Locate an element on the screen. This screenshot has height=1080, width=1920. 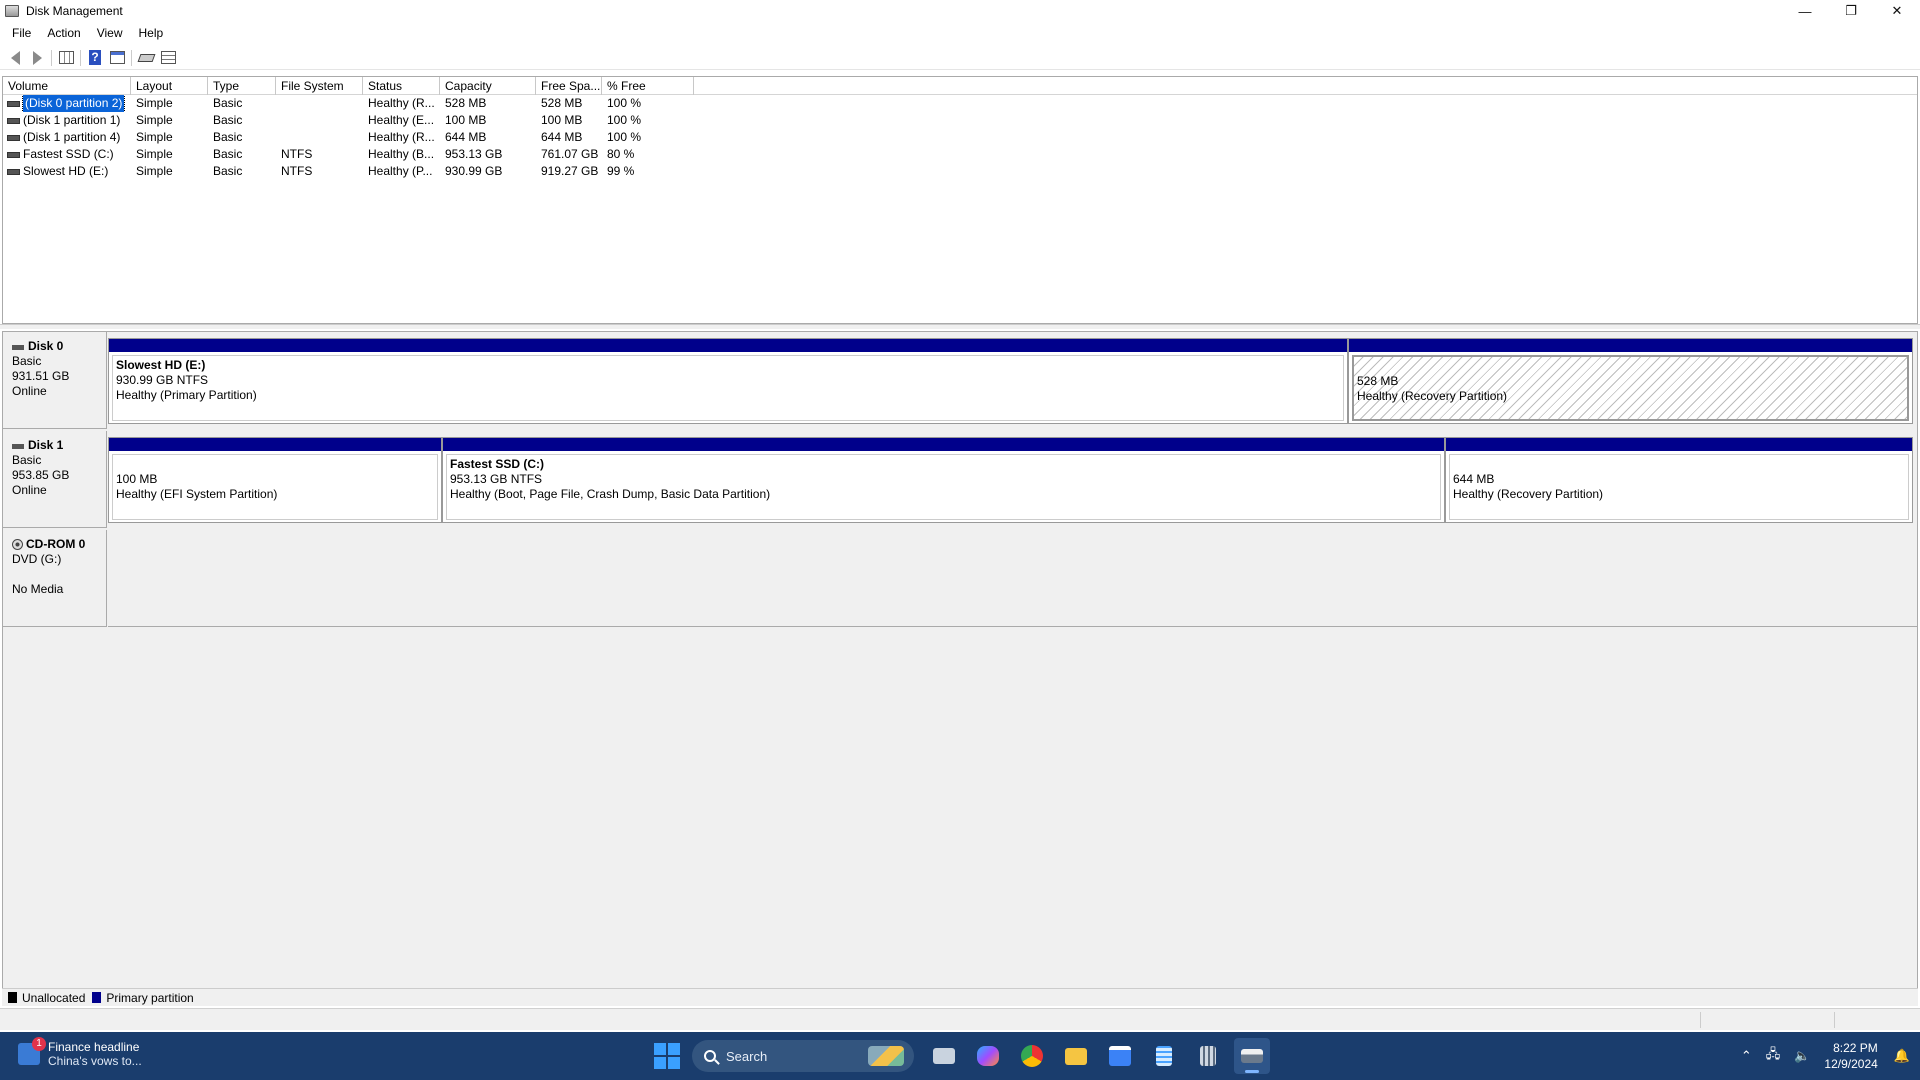
legend-unallocated: Unallocated is located at coordinates (54, 997).